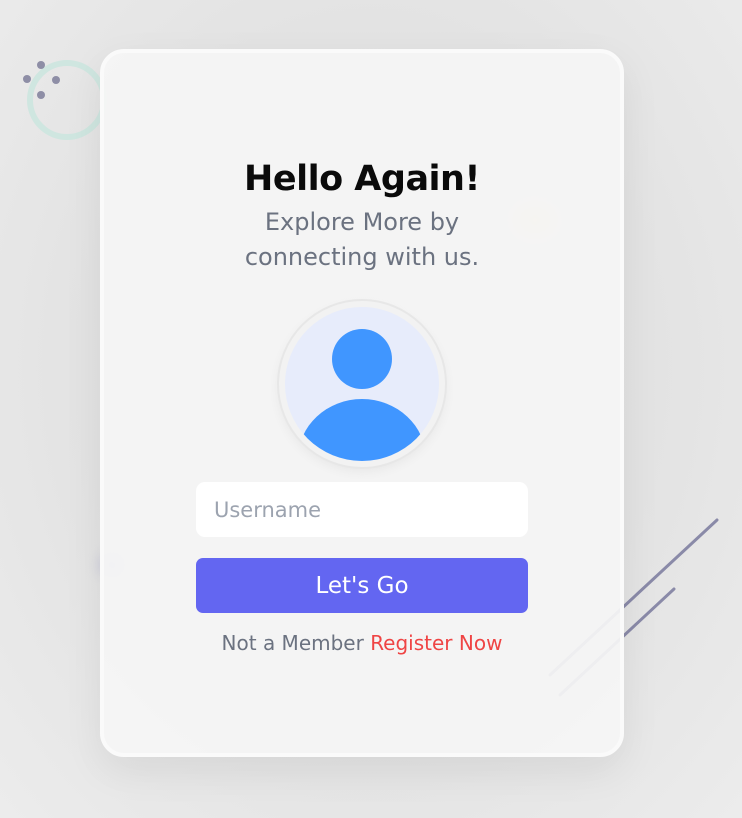 The width and height of the screenshot is (742, 818). Describe the element at coordinates (362, 384) in the screenshot. I see `user-avatar-icon` at that location.